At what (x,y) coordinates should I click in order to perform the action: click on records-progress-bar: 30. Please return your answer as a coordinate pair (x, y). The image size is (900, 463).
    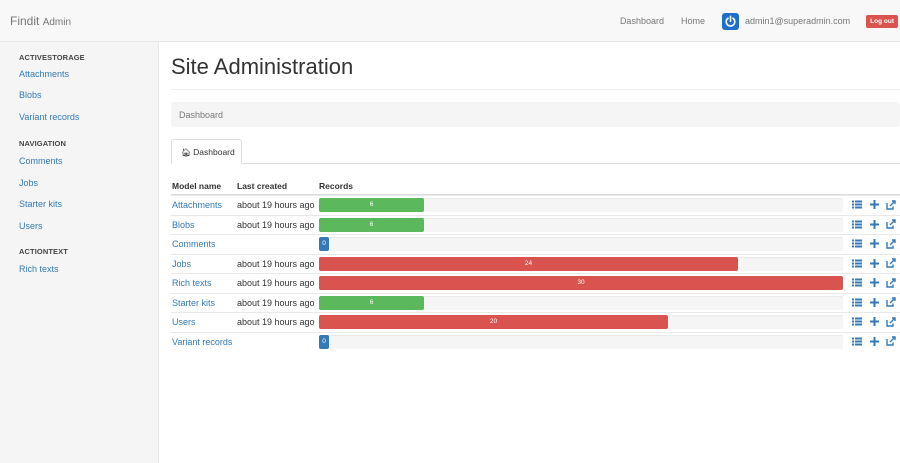
    Looking at the image, I should click on (581, 283).